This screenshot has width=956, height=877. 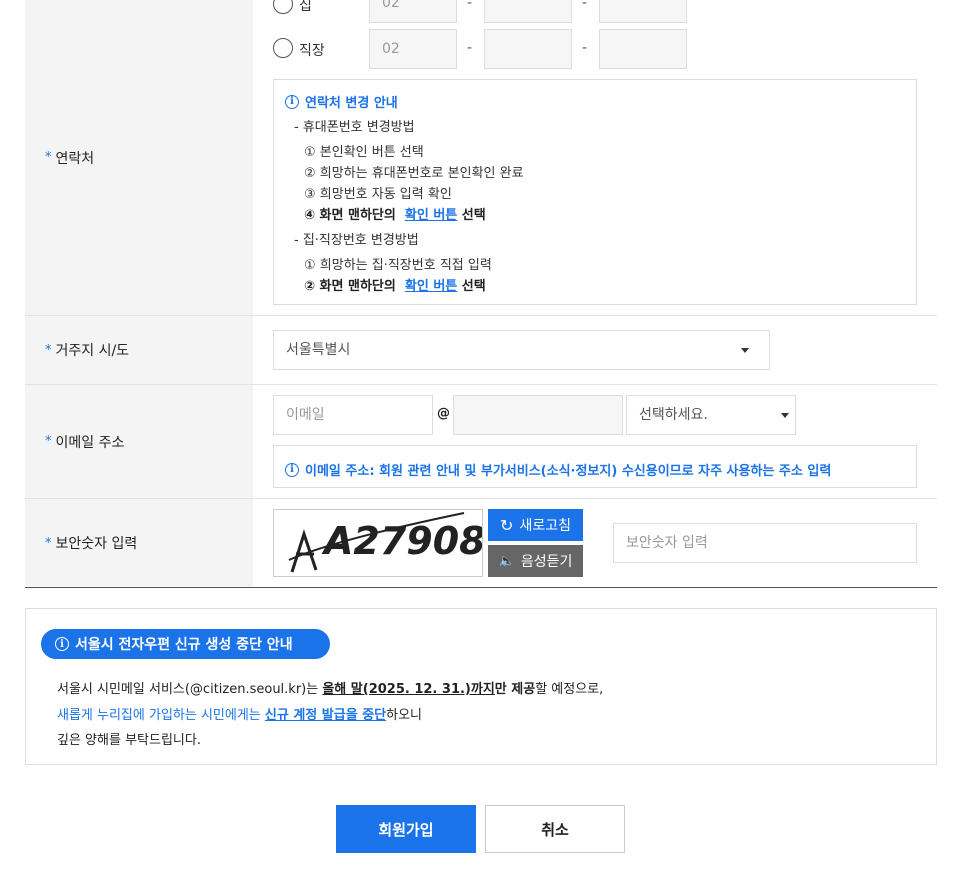 I want to click on home-tel-middle, so click(x=528, y=11).